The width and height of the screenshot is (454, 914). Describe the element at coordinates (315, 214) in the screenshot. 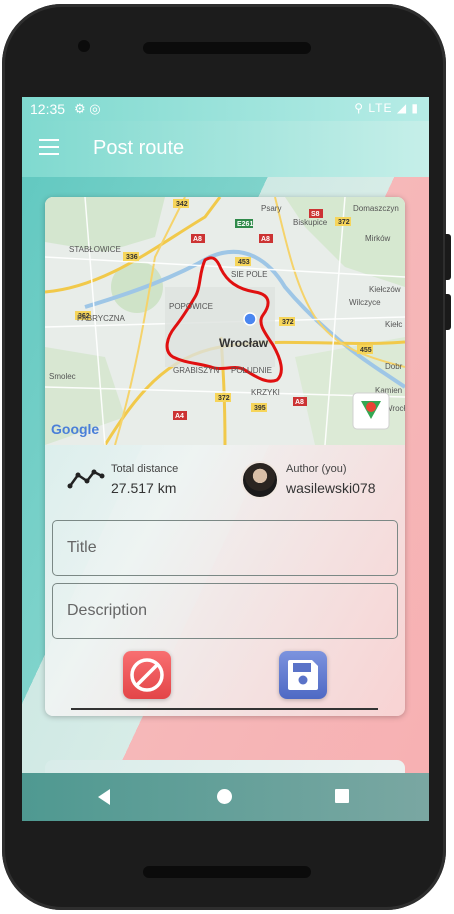

I see `svg-text: S8` at that location.